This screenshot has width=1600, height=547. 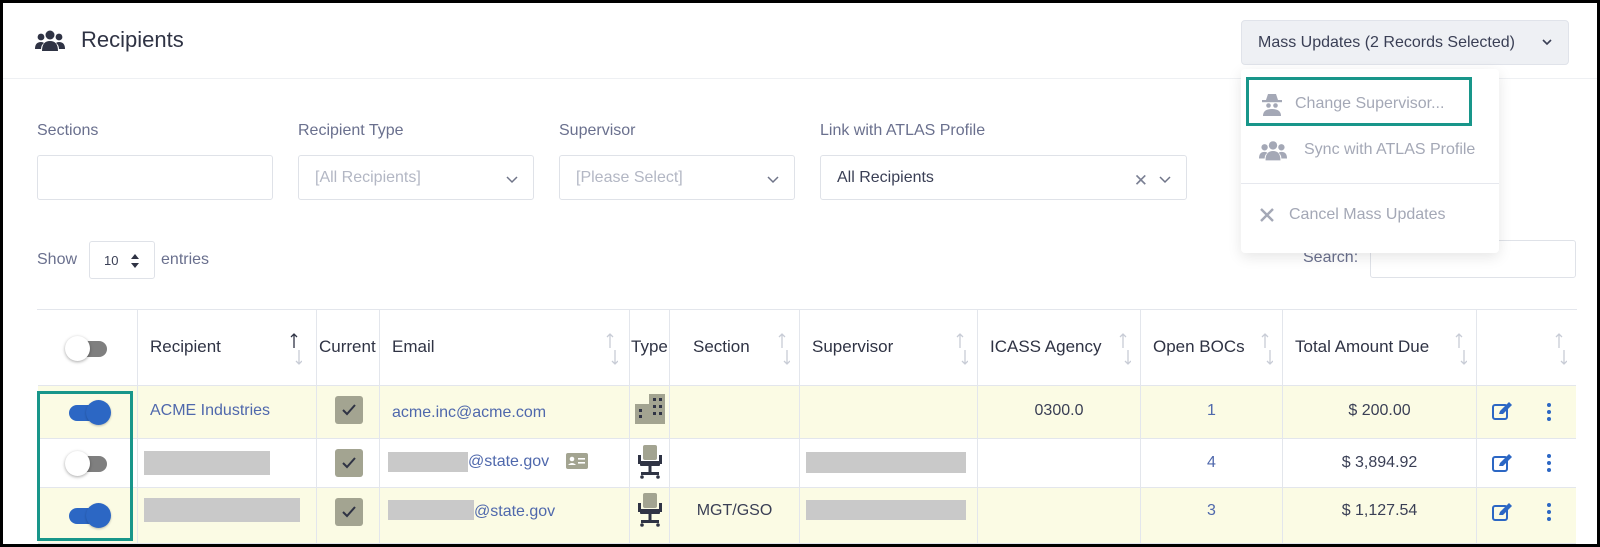 I want to click on filter-label-supervisor: Supervisor, so click(x=597, y=130).